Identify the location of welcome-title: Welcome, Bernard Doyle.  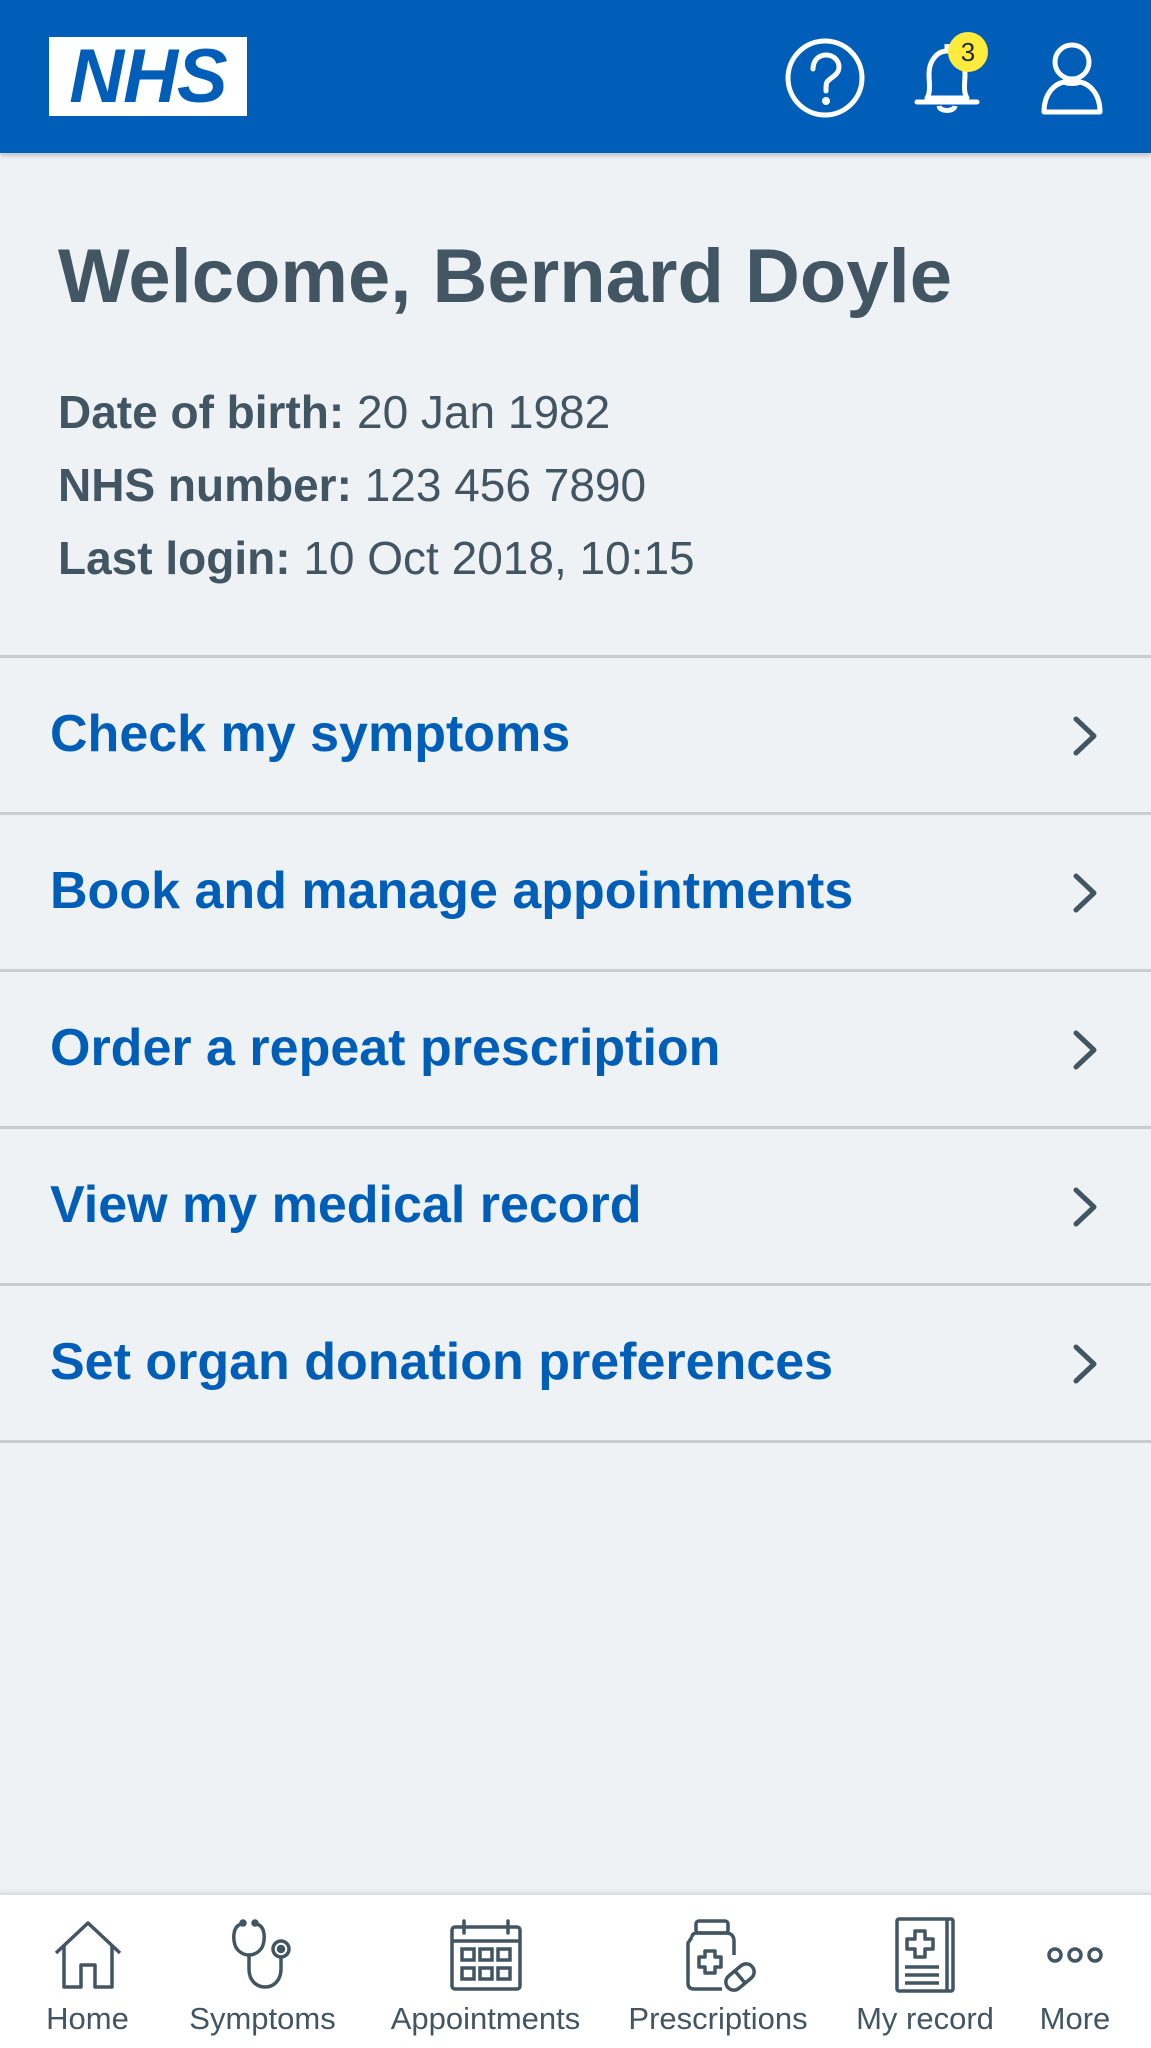
(505, 276).